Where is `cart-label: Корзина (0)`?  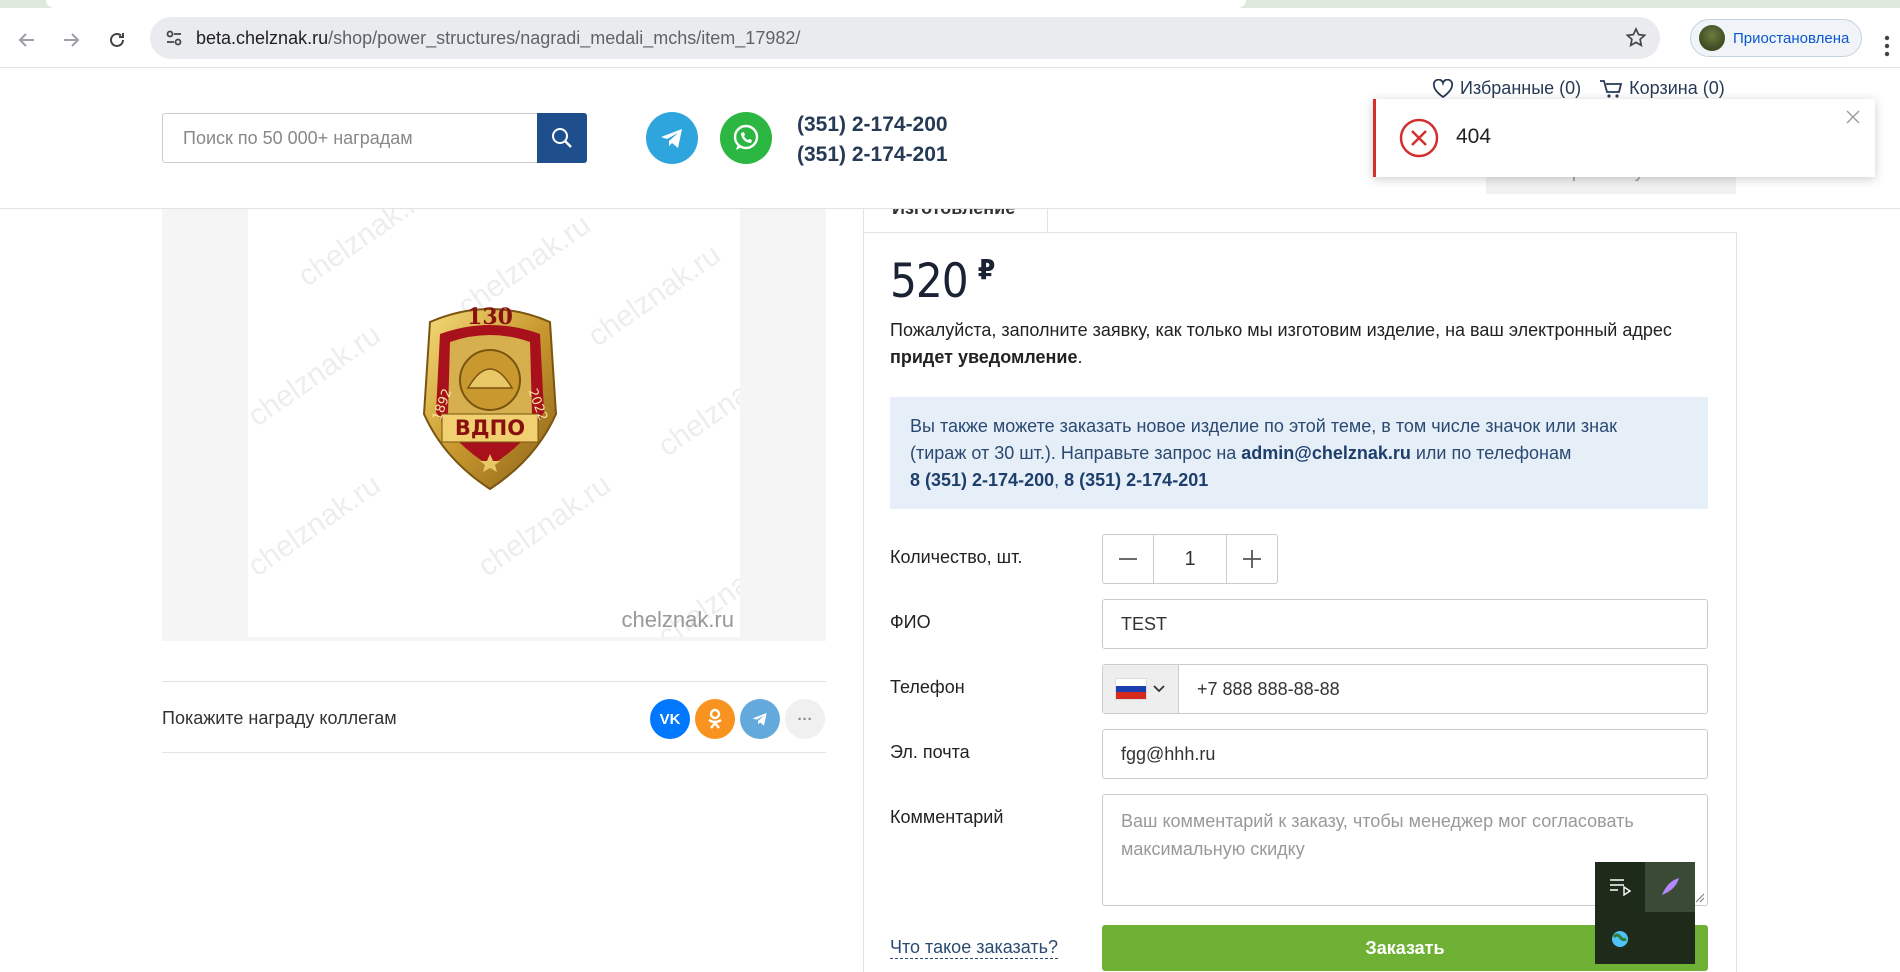 cart-label: Корзина (0) is located at coordinates (1677, 88).